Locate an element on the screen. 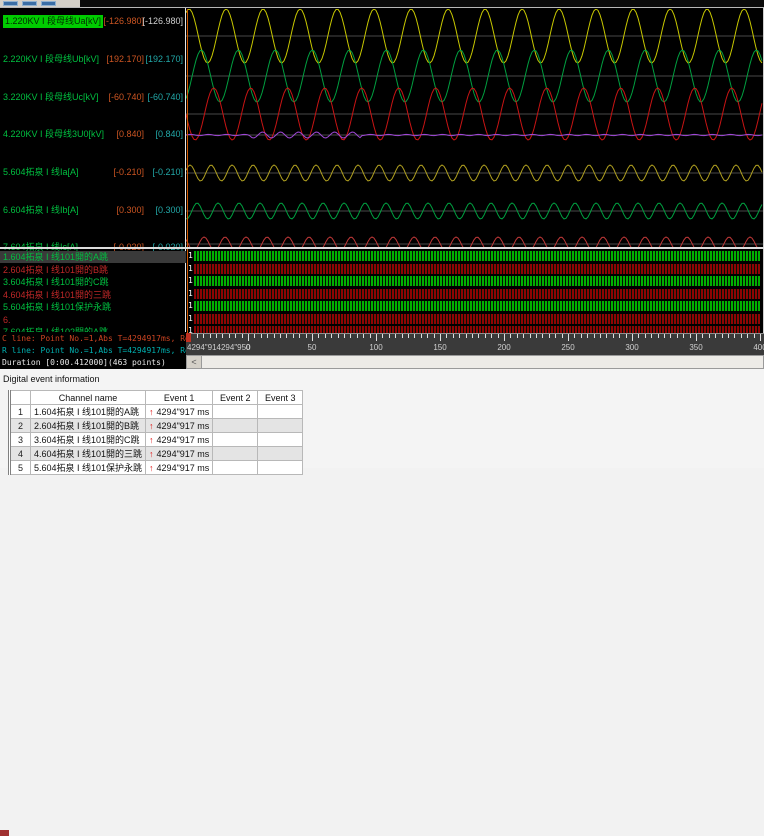 The image size is (764, 836). analog-digital-divider is located at coordinates (382, 248).